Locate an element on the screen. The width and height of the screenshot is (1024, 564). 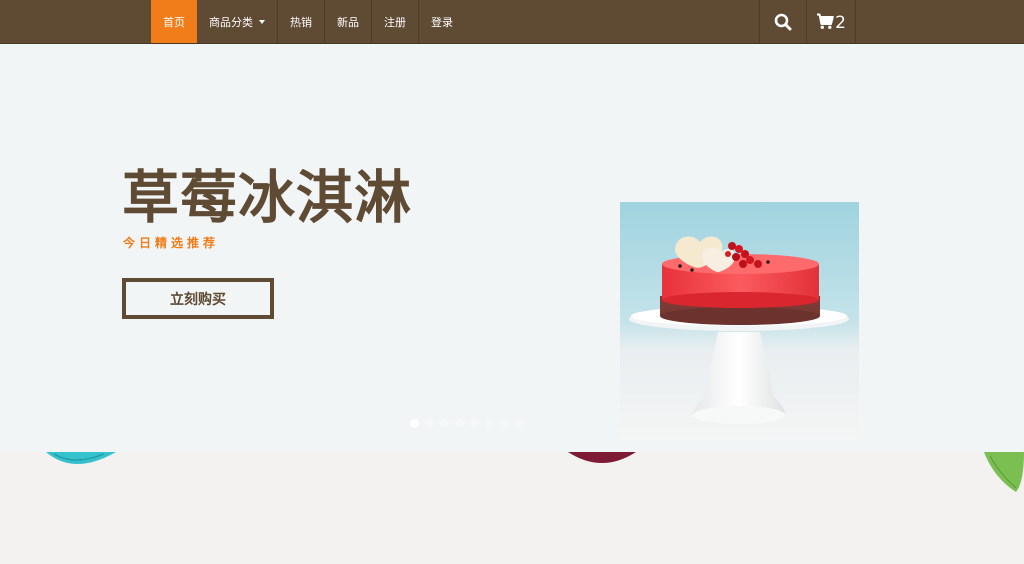
top-navbar: 首页 商品分类 热销 新品 注册 登录 2 is located at coordinates (512, 22).